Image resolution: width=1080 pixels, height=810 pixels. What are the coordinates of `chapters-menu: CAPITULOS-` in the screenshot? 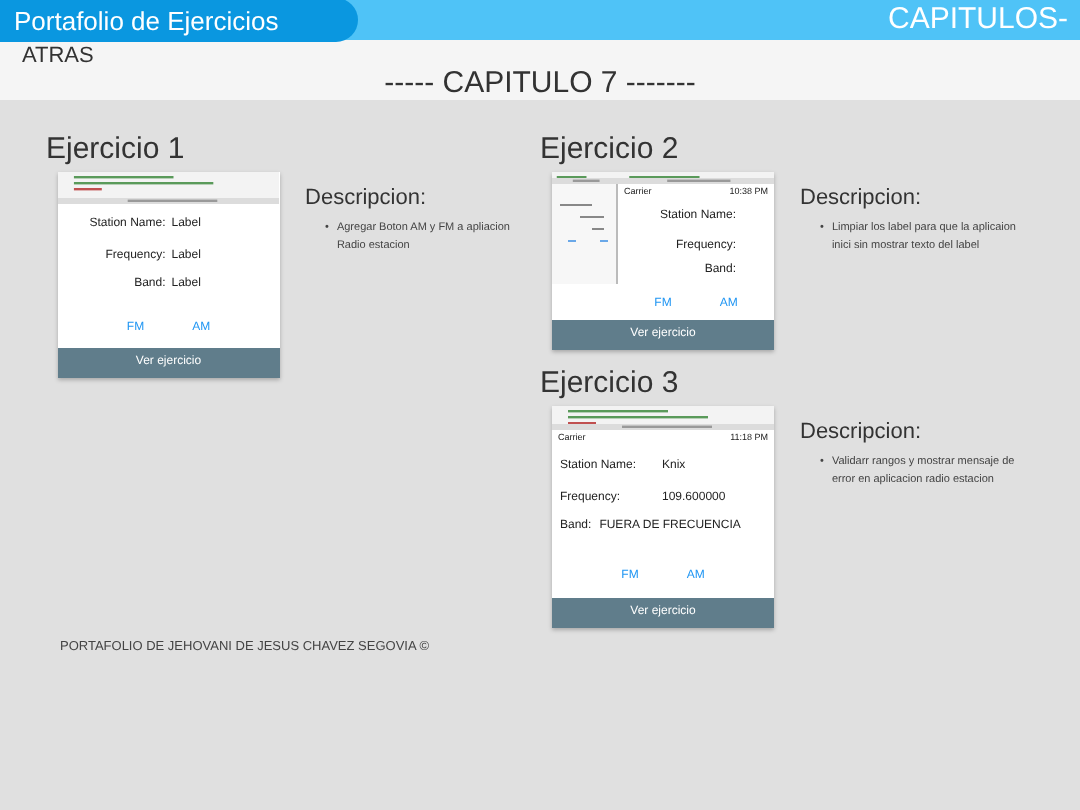 It's located at (983, 20).